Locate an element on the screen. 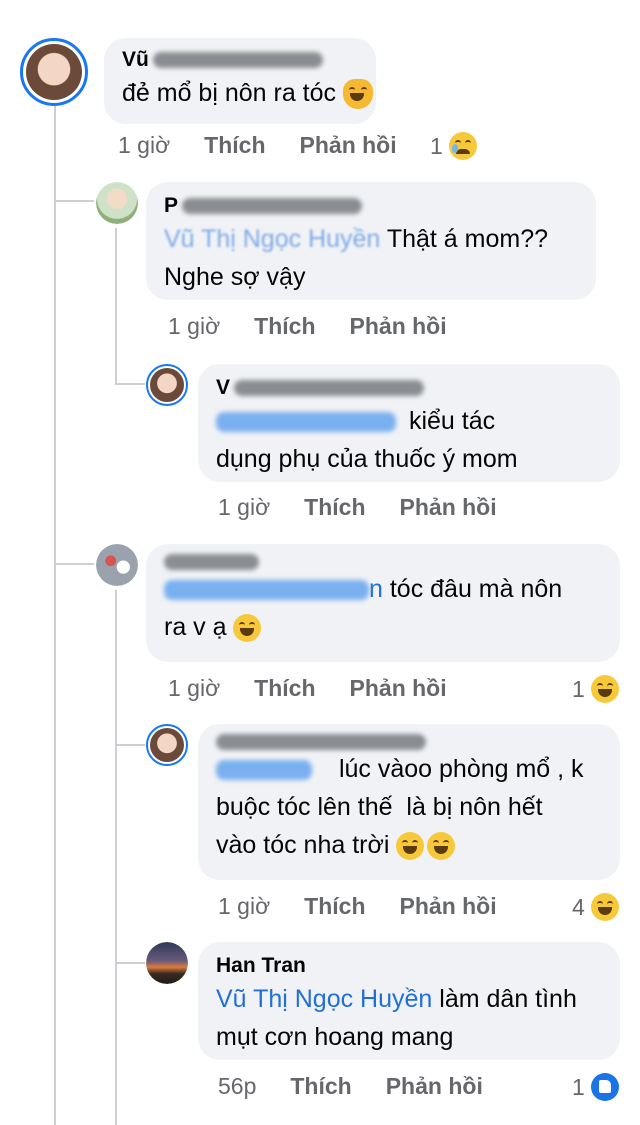 The height and width of the screenshot is (1125, 640). comment-text-line: dụng phụ của thuốc ý mom is located at coordinates (367, 459).